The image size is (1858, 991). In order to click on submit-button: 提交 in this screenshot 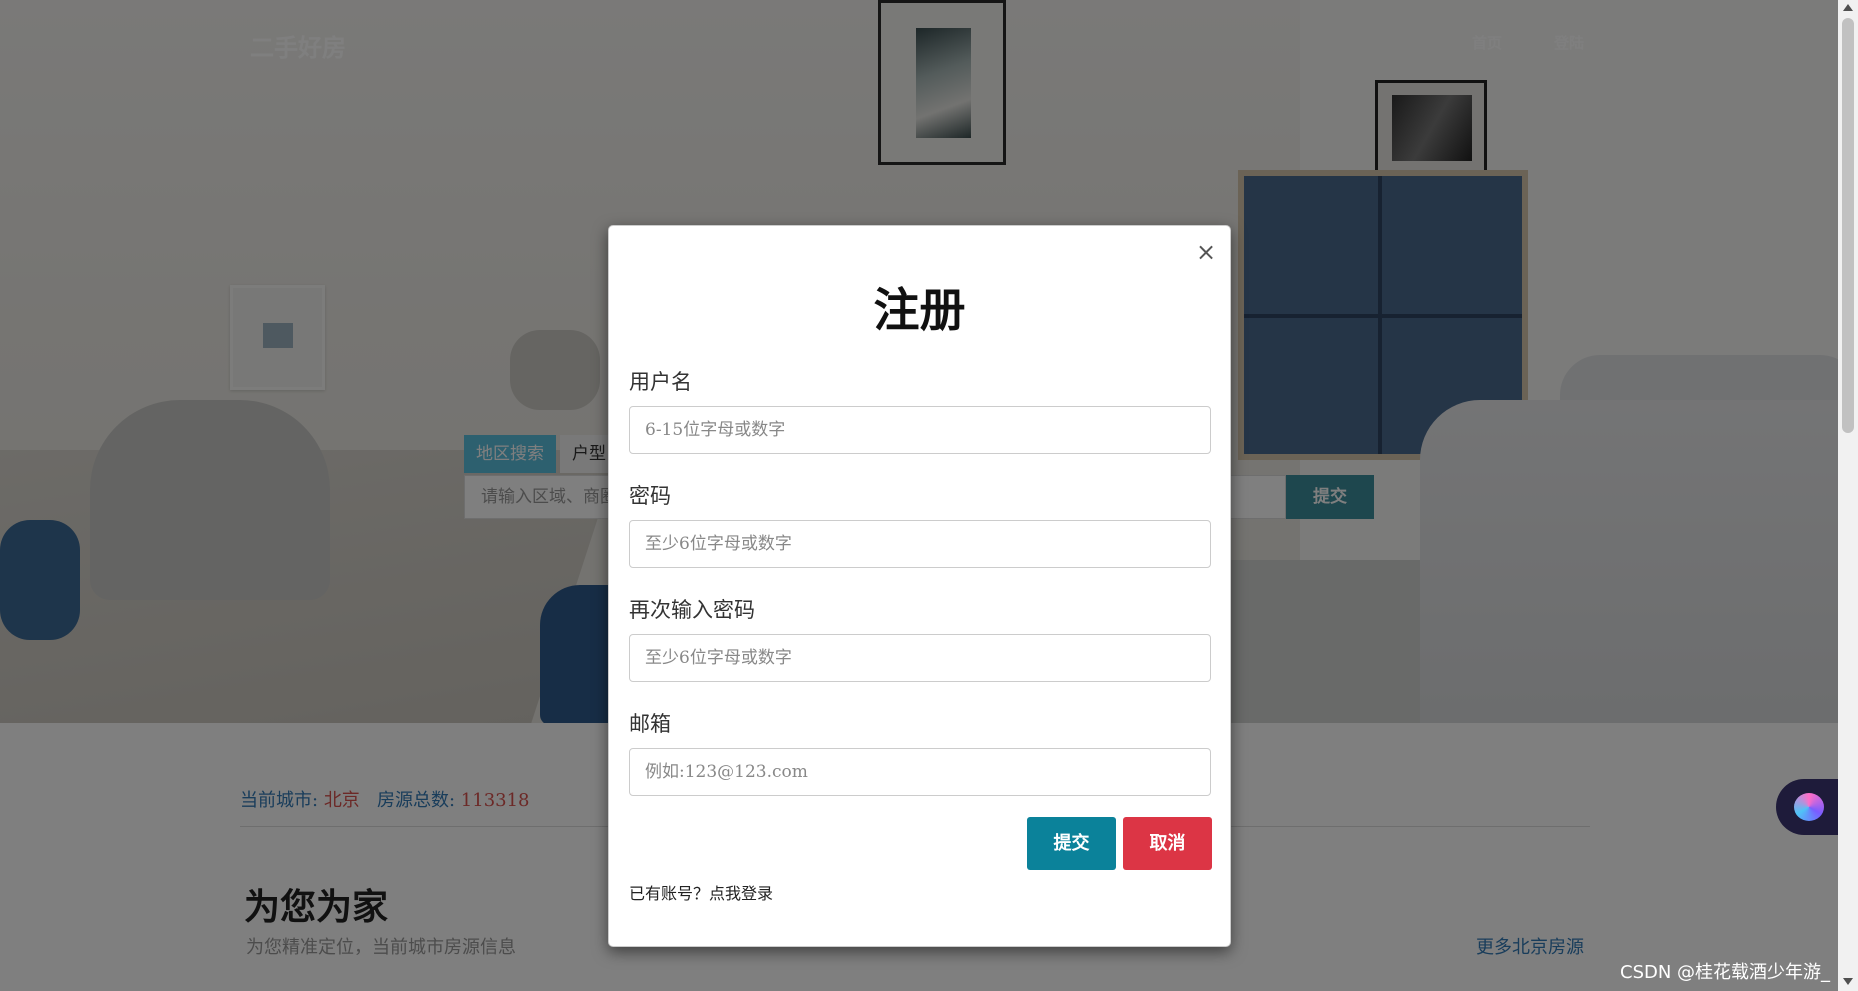, I will do `click(1071, 843)`.